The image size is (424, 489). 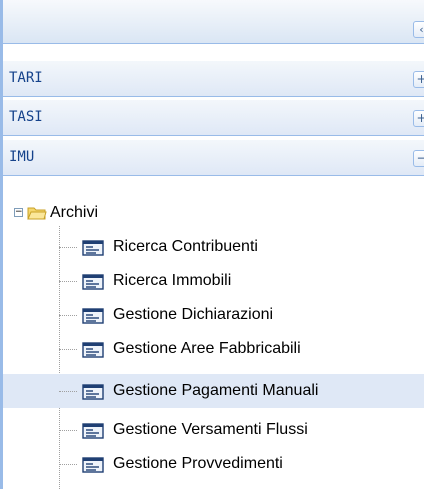 What do you see at coordinates (37, 213) in the screenshot?
I see `folder-open-icon` at bounding box center [37, 213].